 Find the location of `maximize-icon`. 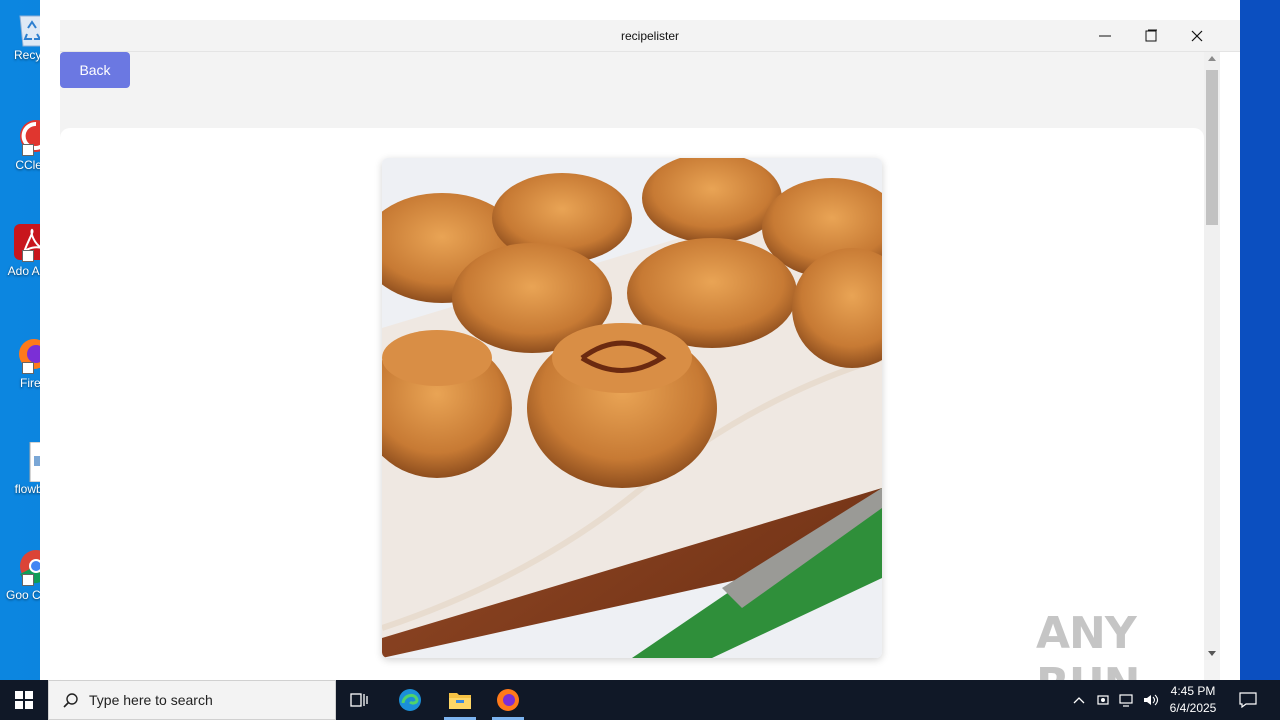

maximize-icon is located at coordinates (1151, 35).